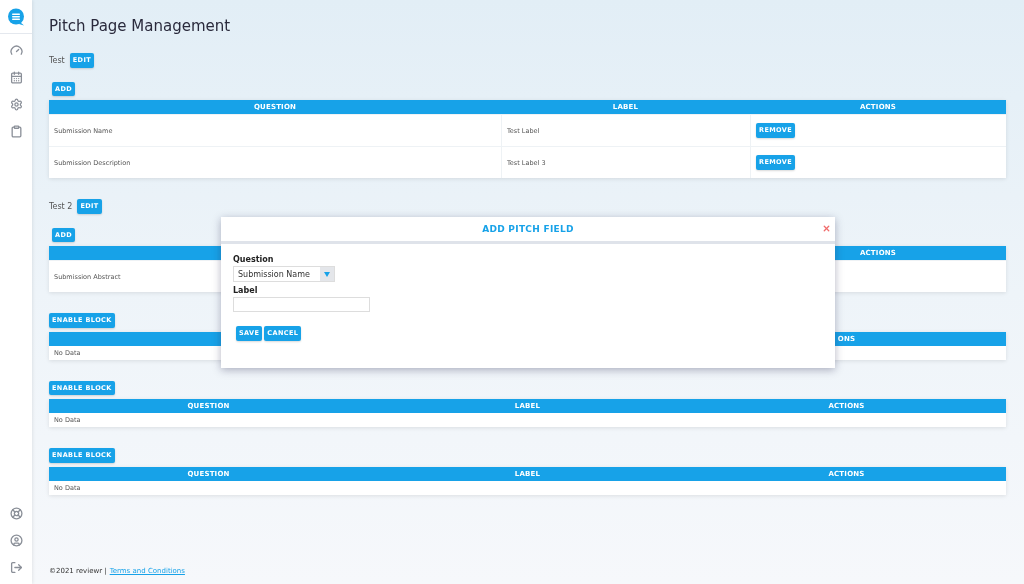 This screenshot has height=584, width=1024. What do you see at coordinates (61, 206) in the screenshot?
I see `block-name: Test 2` at bounding box center [61, 206].